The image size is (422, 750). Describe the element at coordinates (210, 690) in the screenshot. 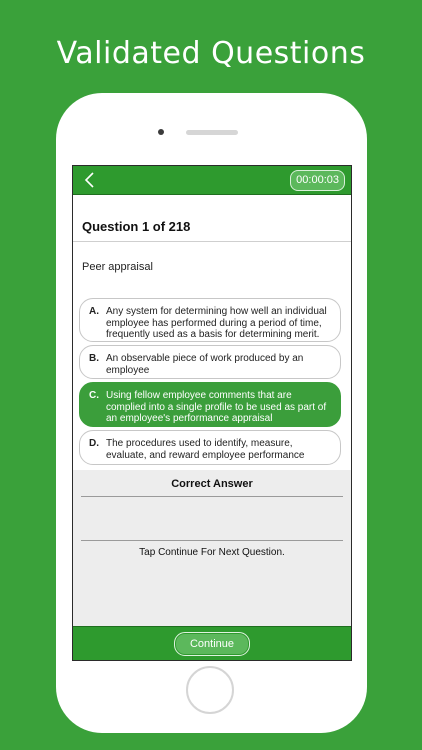

I see `home-button` at that location.